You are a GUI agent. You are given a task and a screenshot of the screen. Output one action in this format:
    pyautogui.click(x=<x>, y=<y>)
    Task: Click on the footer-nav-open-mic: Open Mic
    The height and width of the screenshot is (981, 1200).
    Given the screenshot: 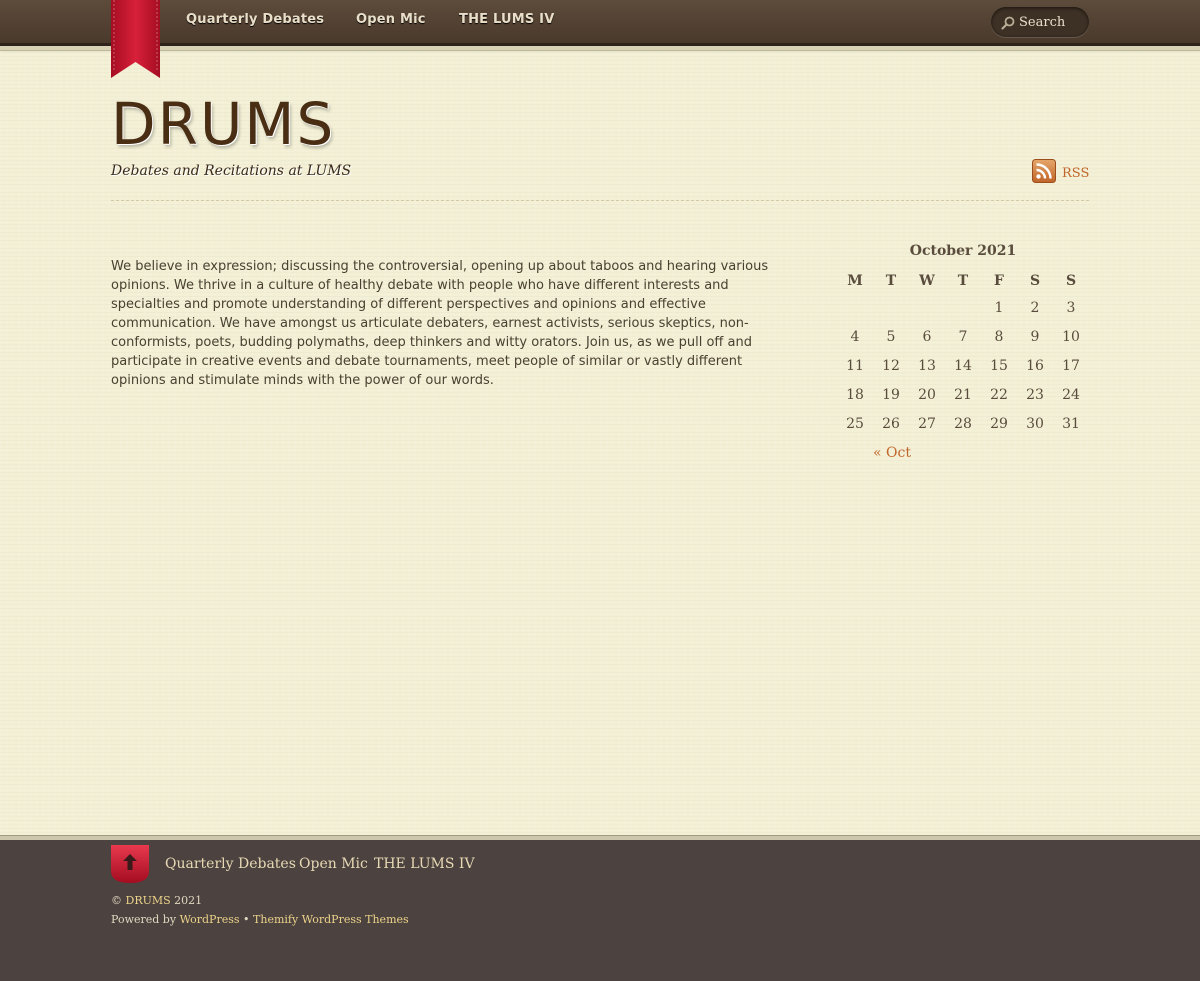 What is the action you would take?
    pyautogui.click(x=333, y=864)
    